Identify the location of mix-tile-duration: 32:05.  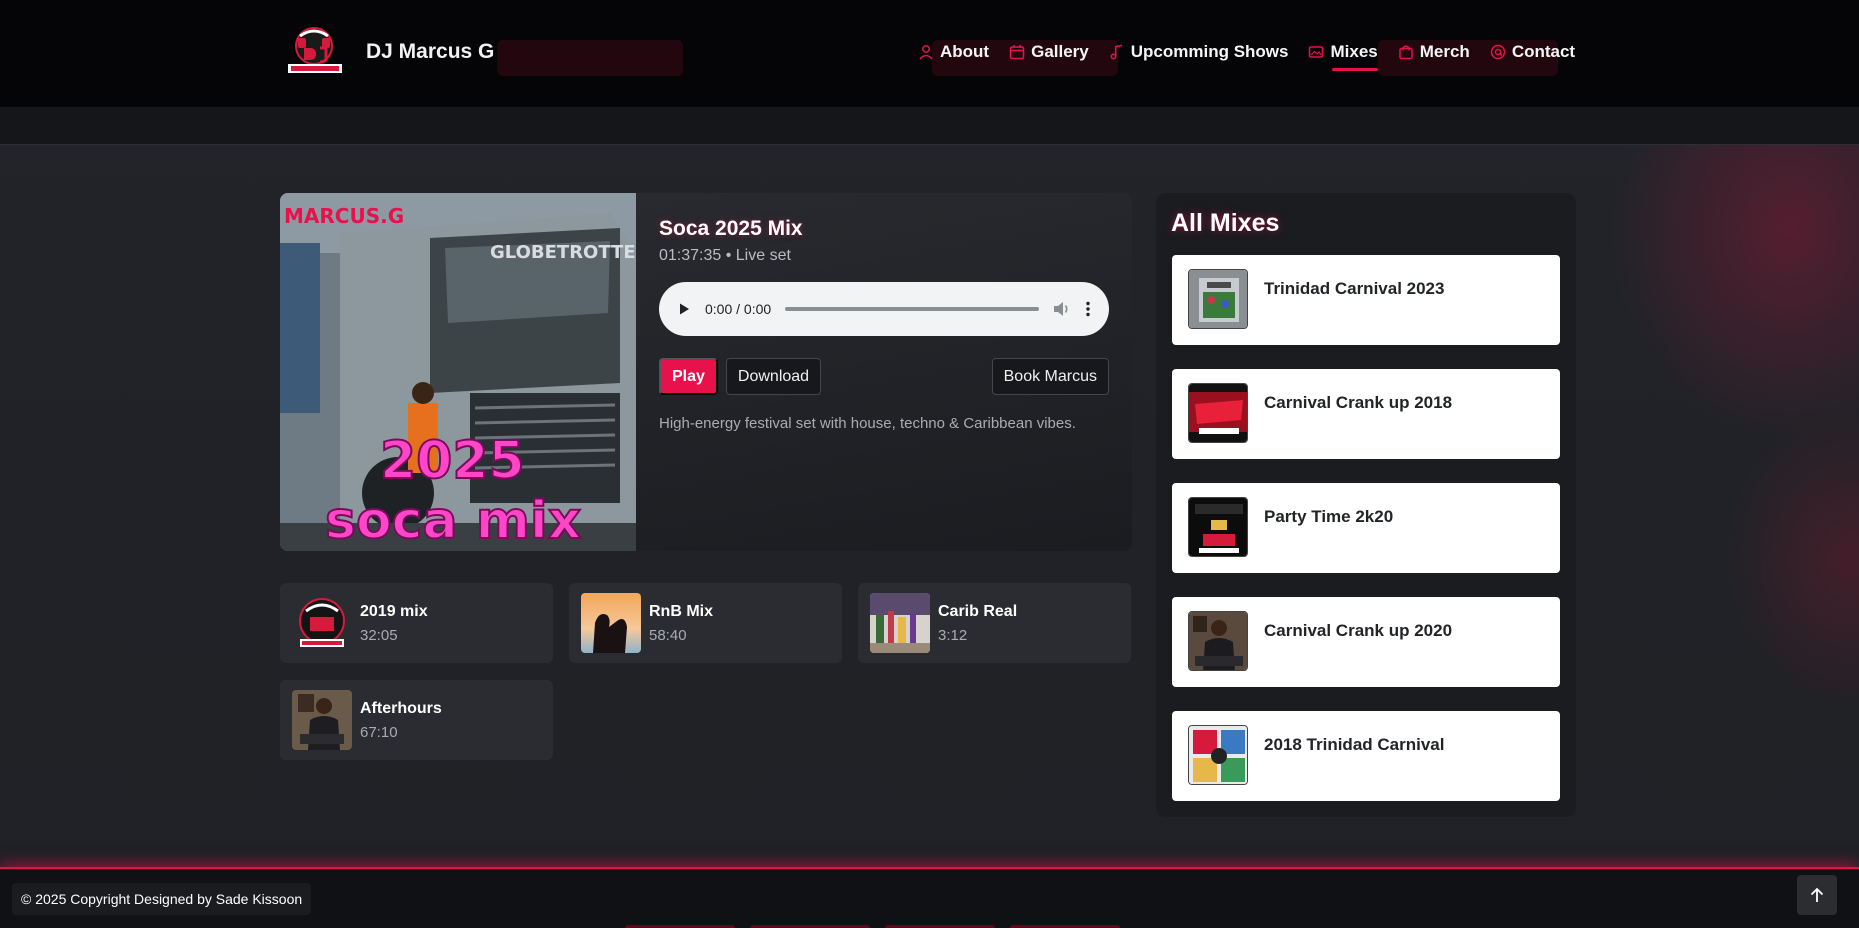
(379, 635).